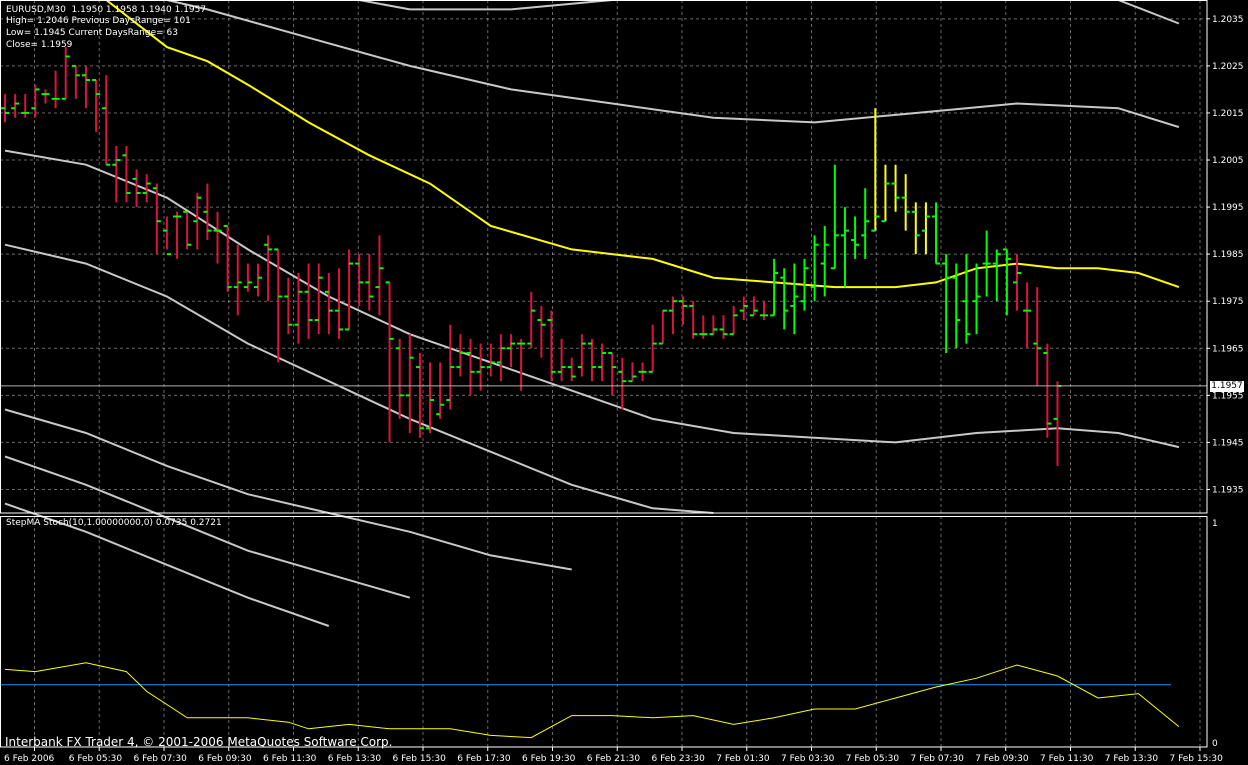  I want to click on price-label: 1.2015, so click(1228, 114).